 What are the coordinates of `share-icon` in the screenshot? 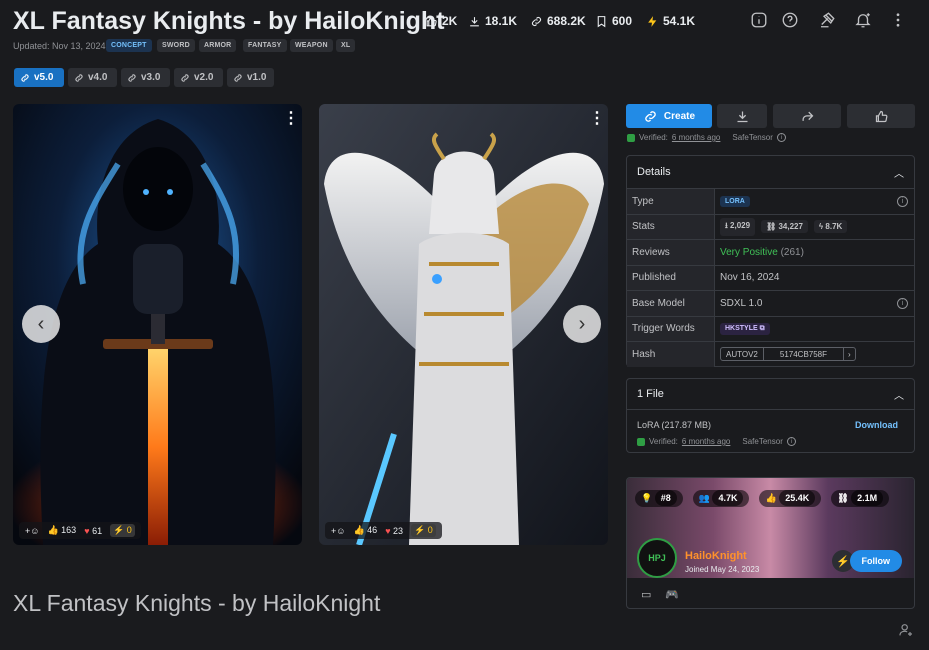 It's located at (807, 116).